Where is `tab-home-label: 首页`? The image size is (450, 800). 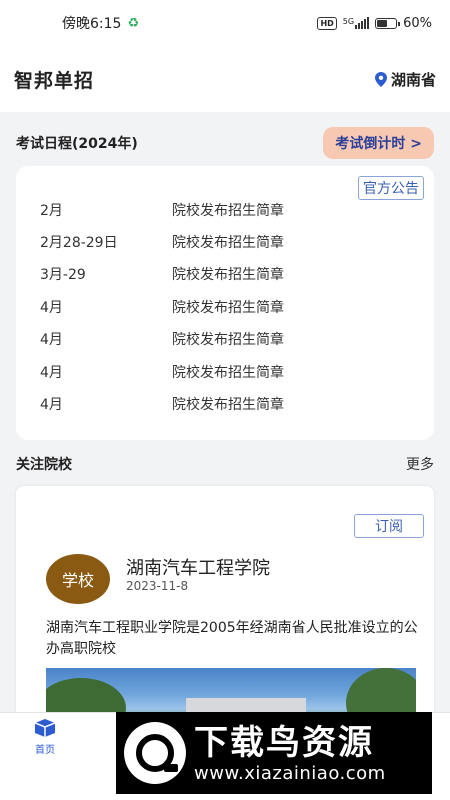 tab-home-label: 首页 is located at coordinates (45, 750).